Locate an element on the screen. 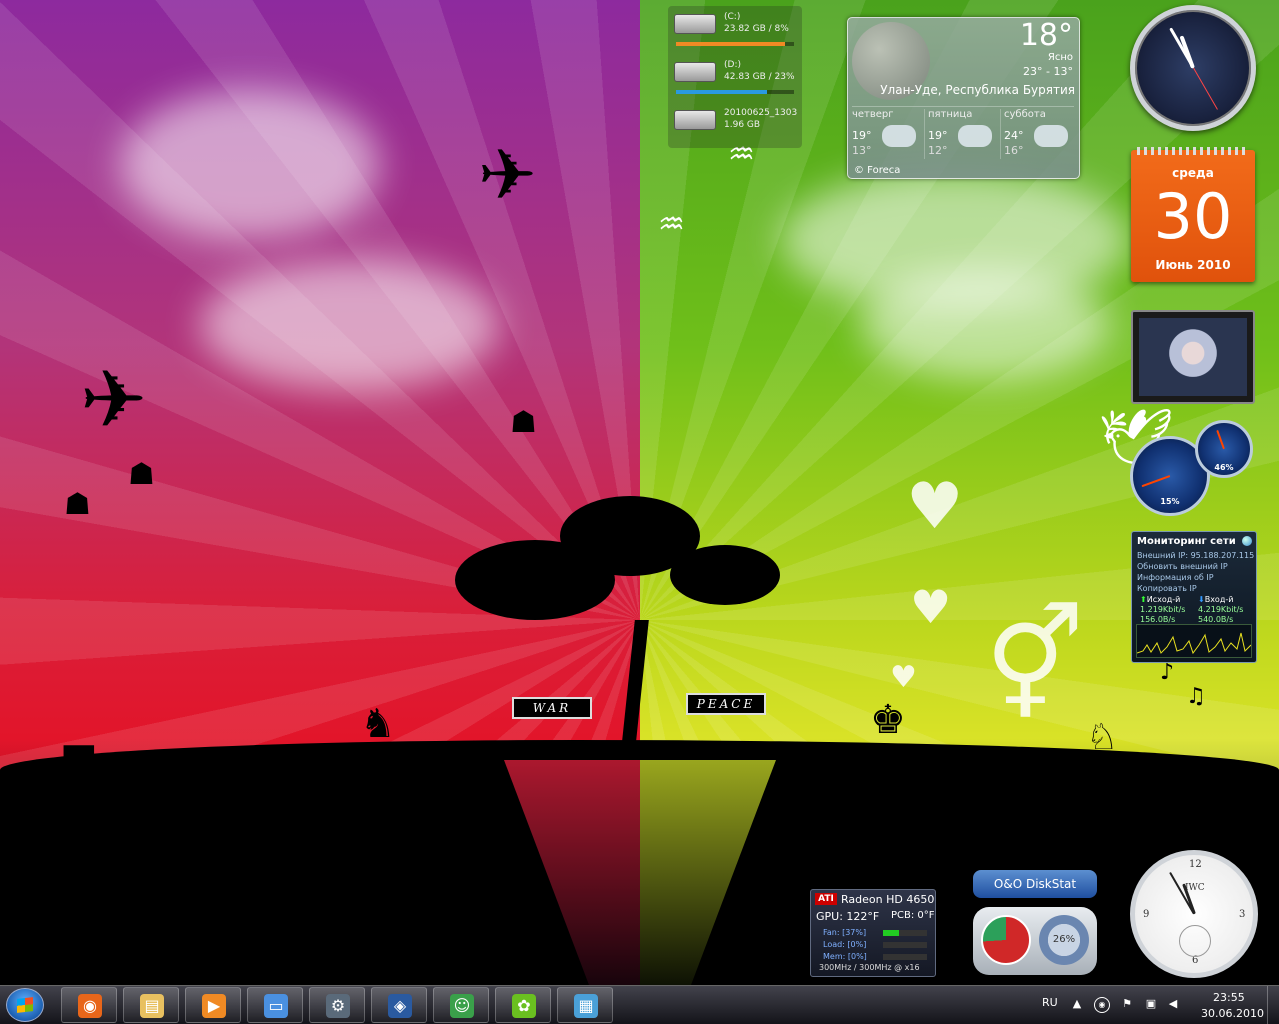  globe-icon is located at coordinates (1247, 541).